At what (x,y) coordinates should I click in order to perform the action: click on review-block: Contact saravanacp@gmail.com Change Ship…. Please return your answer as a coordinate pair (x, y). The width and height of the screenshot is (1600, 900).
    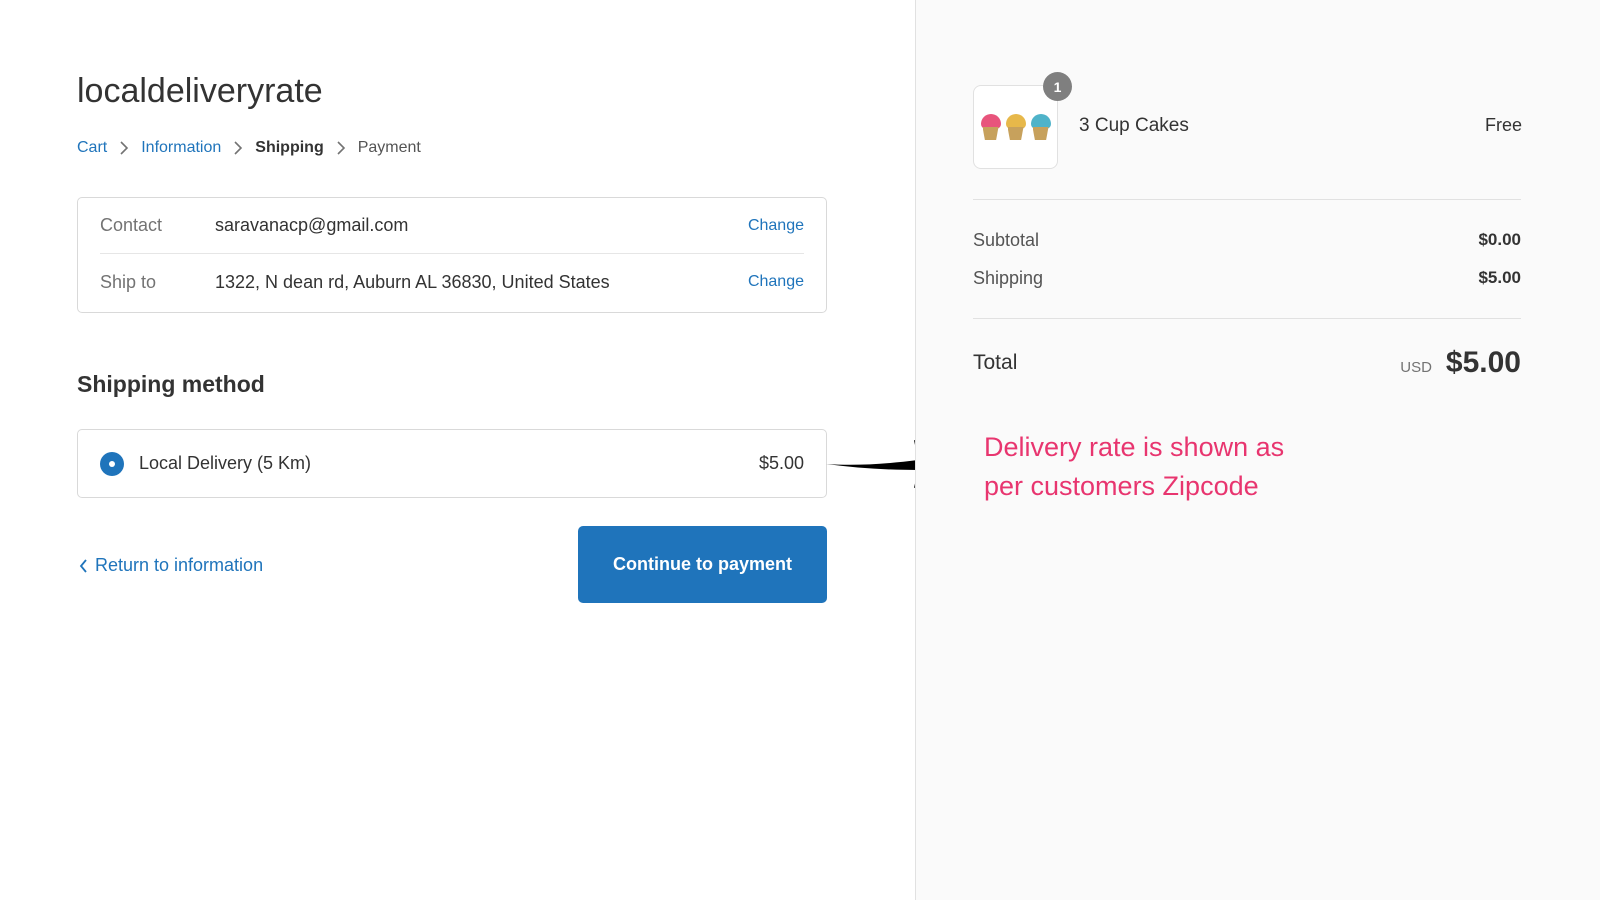
    Looking at the image, I should click on (452, 255).